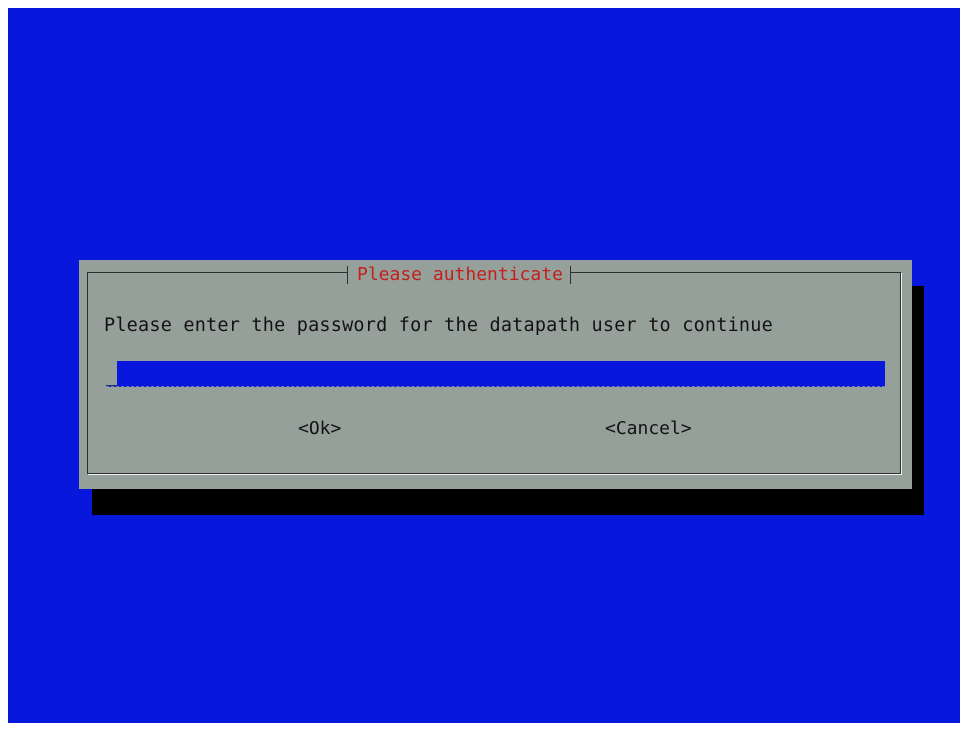 The height and width of the screenshot is (731, 968). Describe the element at coordinates (501, 374) in the screenshot. I see `password-input` at that location.